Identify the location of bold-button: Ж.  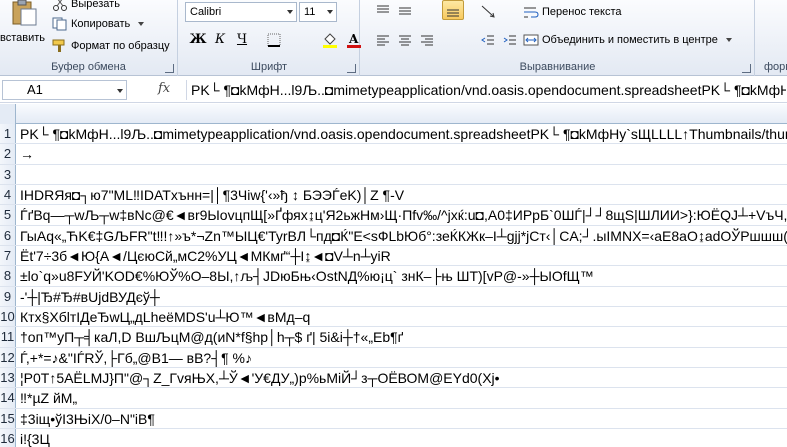
(198, 40).